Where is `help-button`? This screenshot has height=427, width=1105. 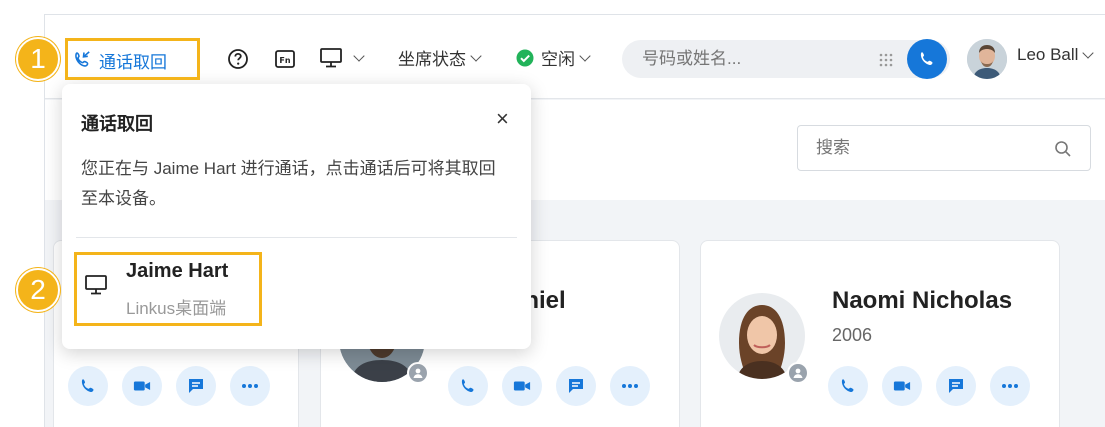 help-button is located at coordinates (238, 59).